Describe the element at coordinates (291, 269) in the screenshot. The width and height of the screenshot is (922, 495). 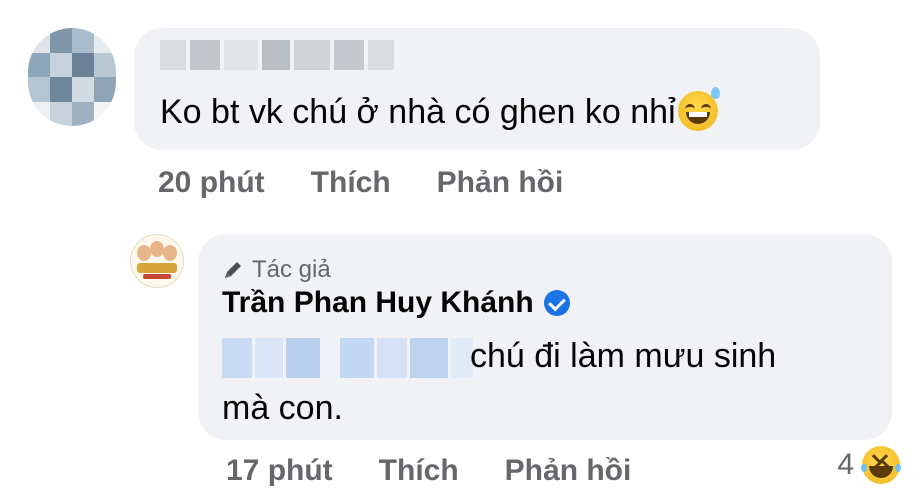
I see `author-badge-label: Tác giả` at that location.